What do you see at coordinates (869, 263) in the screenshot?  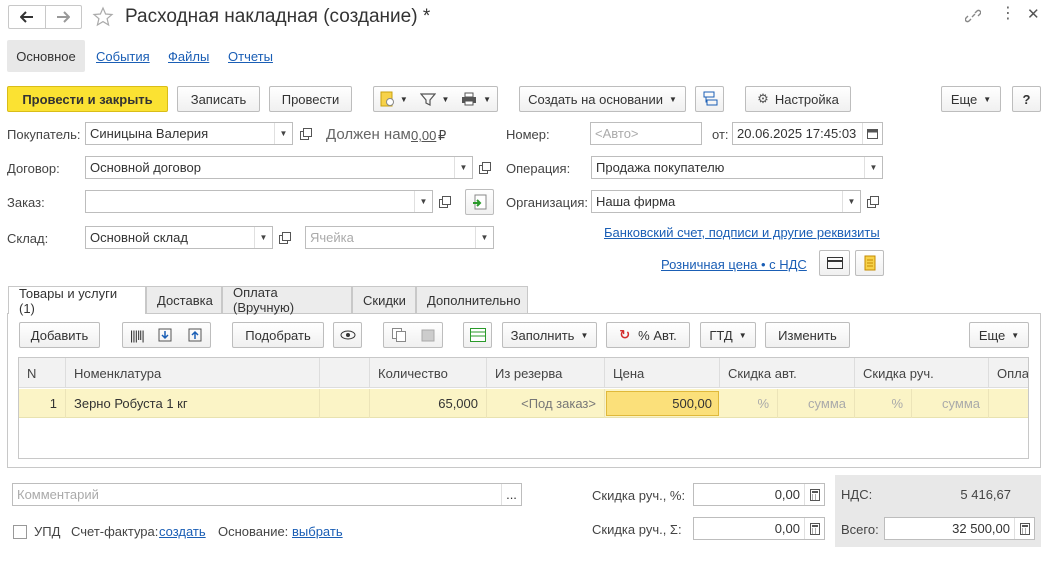 I see `receipt-button` at bounding box center [869, 263].